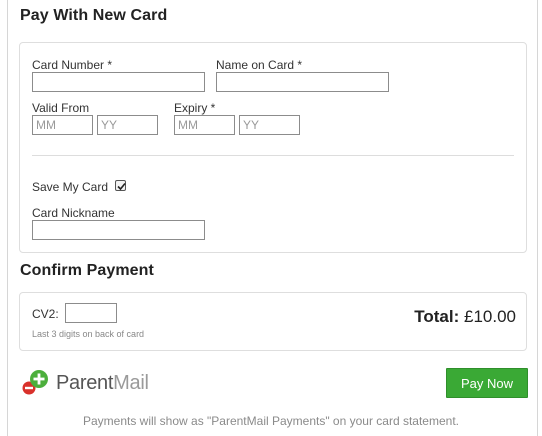  Describe the element at coordinates (45, 314) in the screenshot. I see `cv2-label: CV2:` at that location.